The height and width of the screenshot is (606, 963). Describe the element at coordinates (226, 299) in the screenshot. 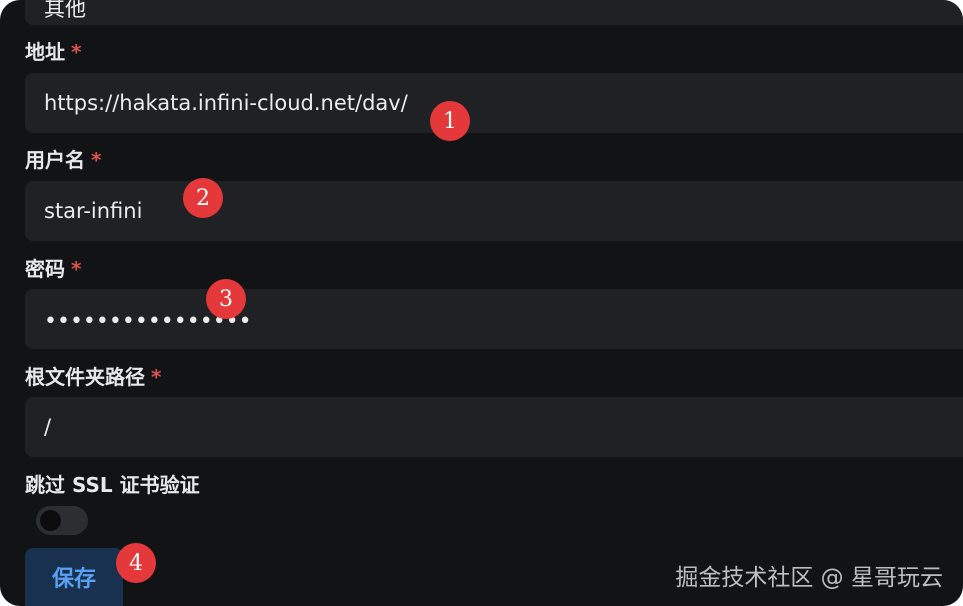

I see `annotation-marker-3: 3` at that location.